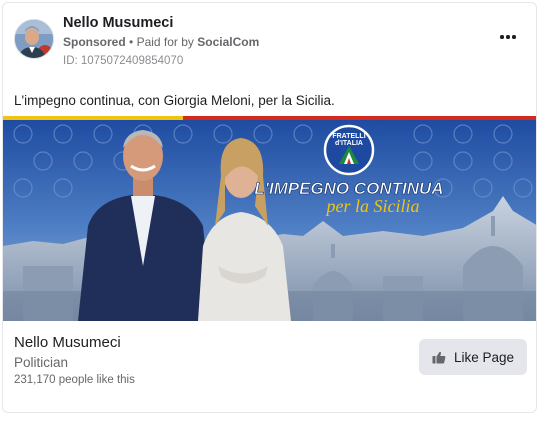  Describe the element at coordinates (372, 206) in the screenshot. I see `slogan-script-text: per la Sicilia` at that location.